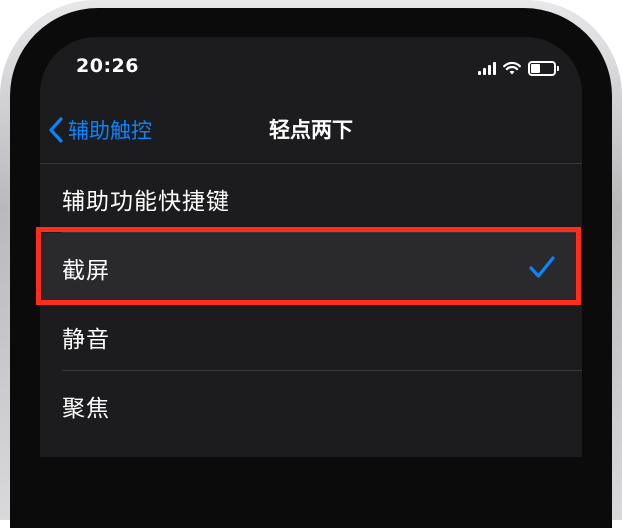 The image size is (622, 528). I want to click on battery-icon, so click(543, 68).